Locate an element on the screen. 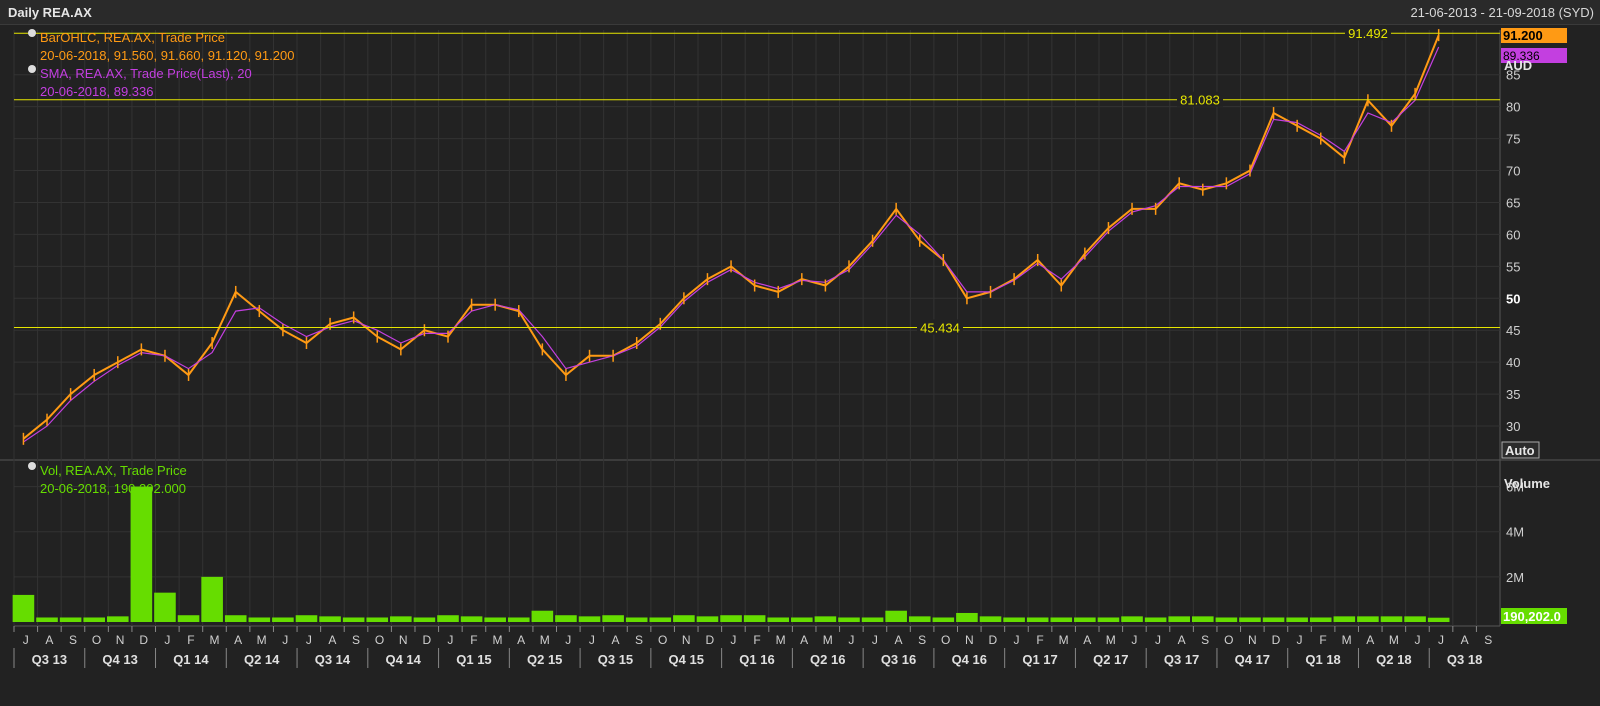  quarter-label: Q4 15 is located at coordinates (686, 659).